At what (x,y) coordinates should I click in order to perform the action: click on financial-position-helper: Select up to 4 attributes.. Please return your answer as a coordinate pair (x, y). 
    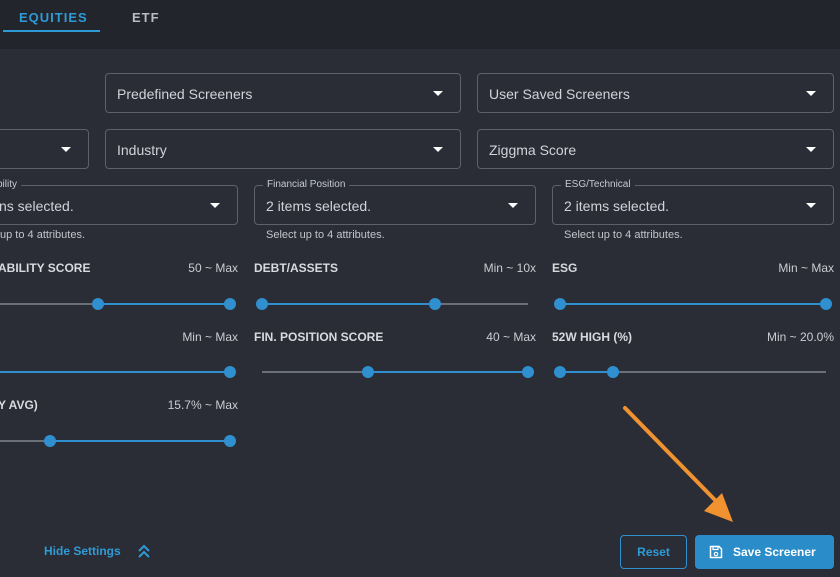
    Looking at the image, I should click on (325, 235).